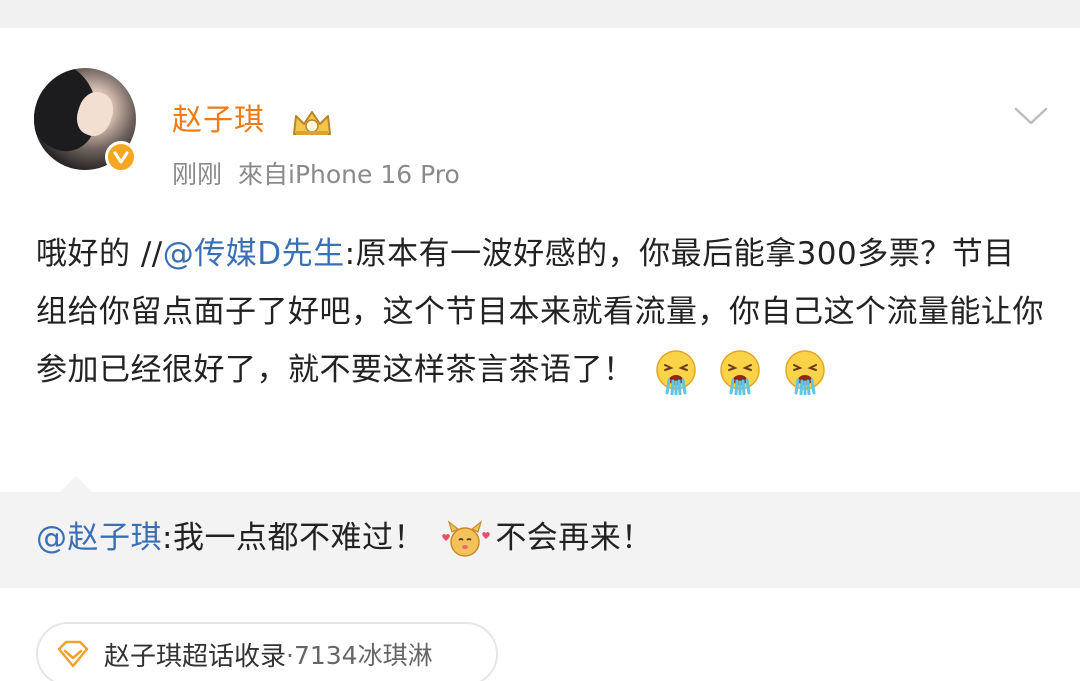 The image size is (1080, 681). What do you see at coordinates (254, 254) in the screenshot?
I see `mention-link: @传媒D先生` at bounding box center [254, 254].